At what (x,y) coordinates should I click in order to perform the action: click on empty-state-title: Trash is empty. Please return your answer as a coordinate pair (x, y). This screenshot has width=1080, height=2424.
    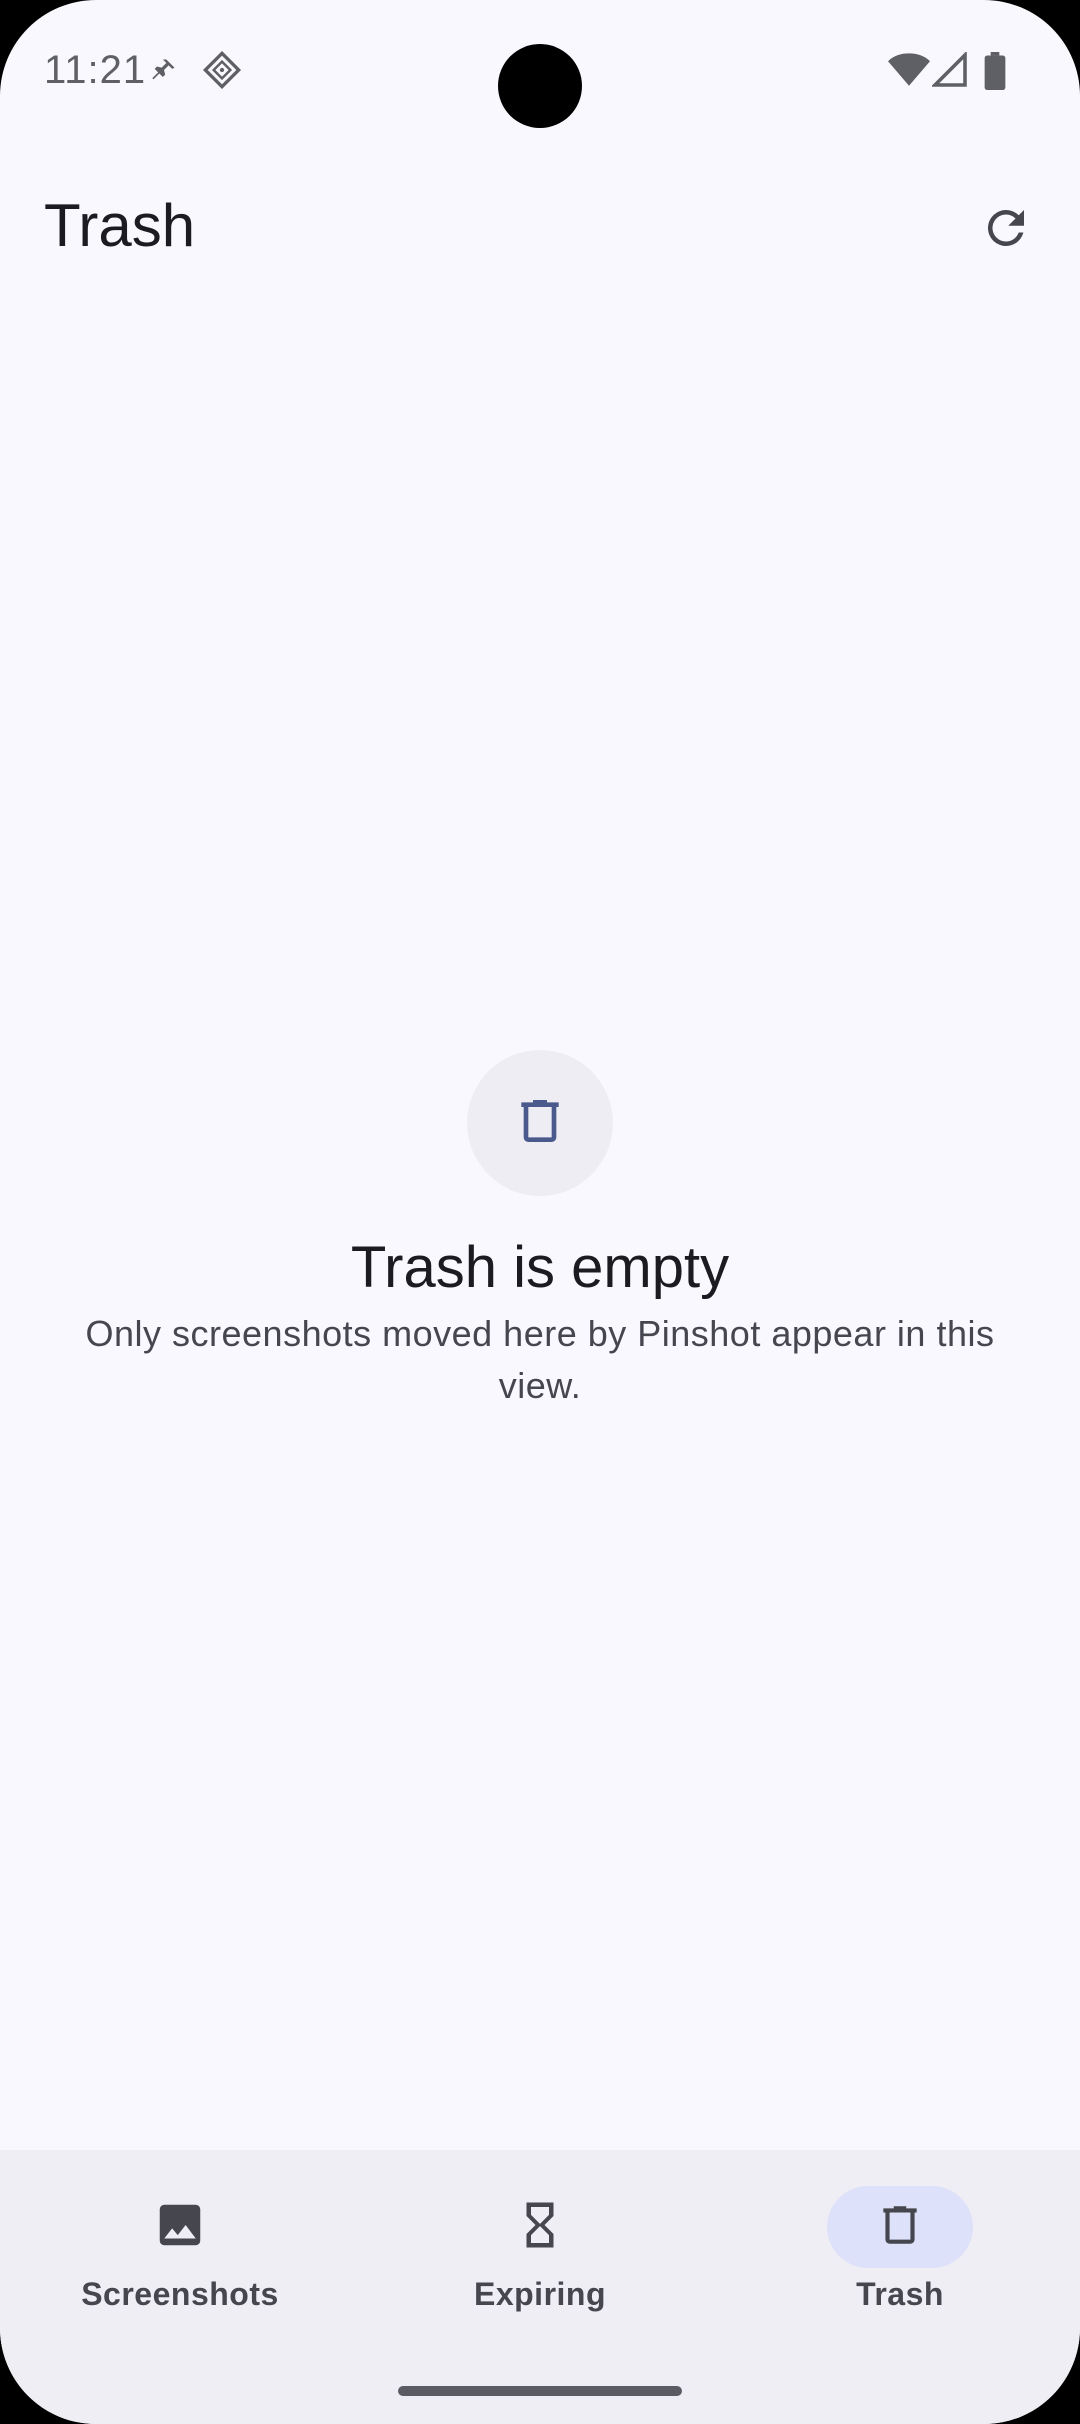
    Looking at the image, I should click on (540, 1267).